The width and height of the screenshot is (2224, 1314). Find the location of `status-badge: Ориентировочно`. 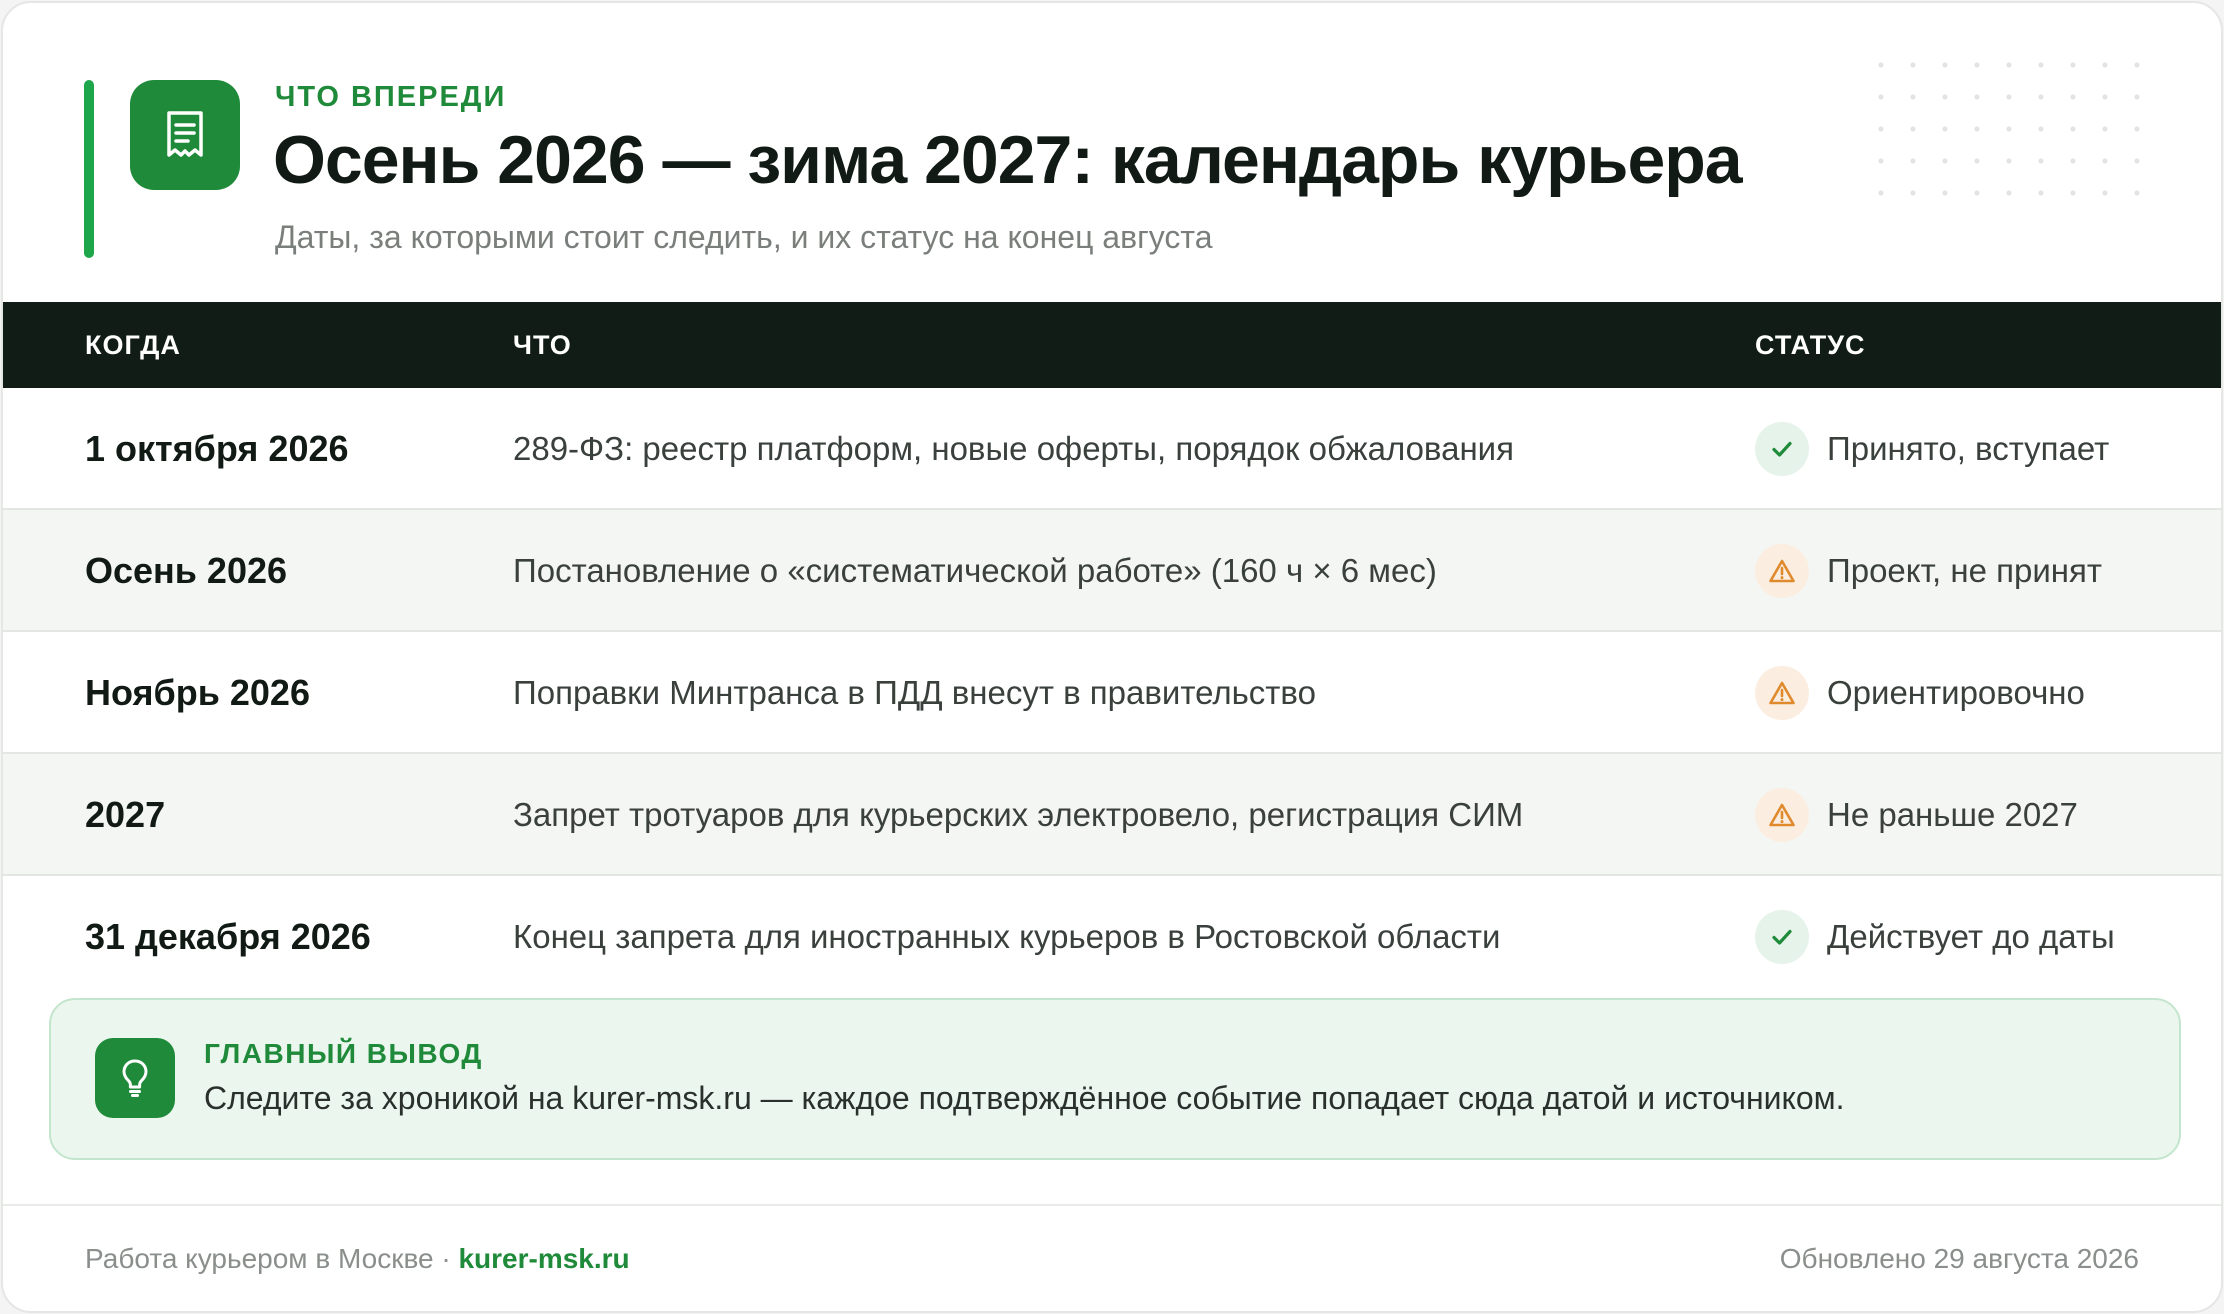

status-badge: Ориентировочно is located at coordinates (1920, 693).